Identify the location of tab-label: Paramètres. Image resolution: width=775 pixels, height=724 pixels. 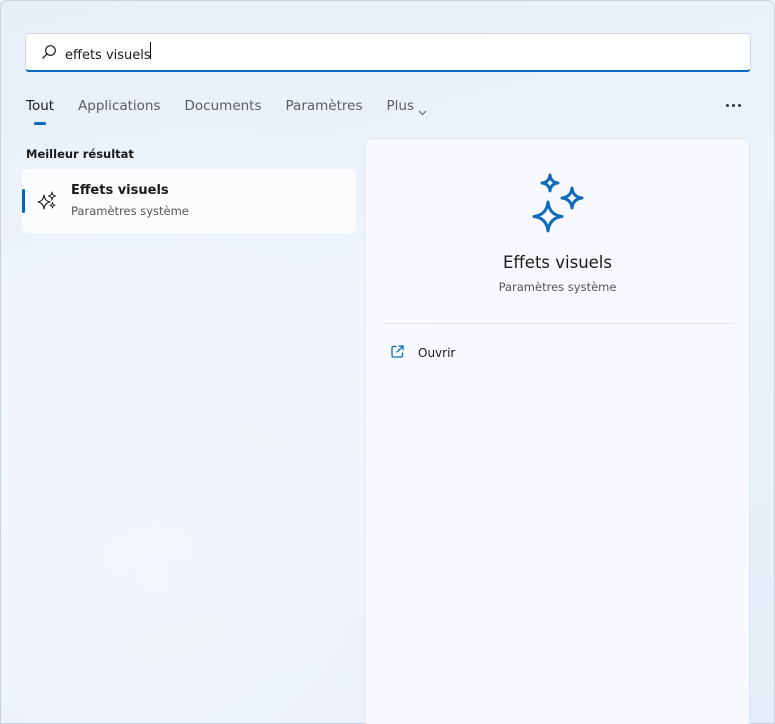
(324, 106).